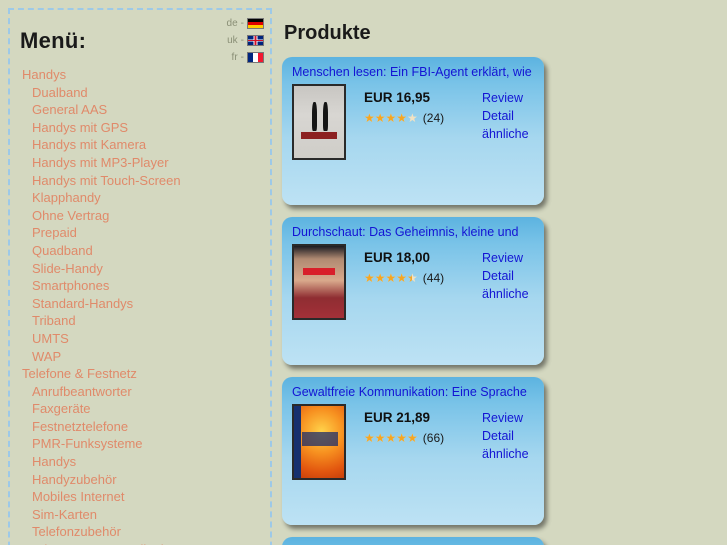 The image size is (727, 545). I want to click on sidebar-item: Smartphones, so click(140, 286).